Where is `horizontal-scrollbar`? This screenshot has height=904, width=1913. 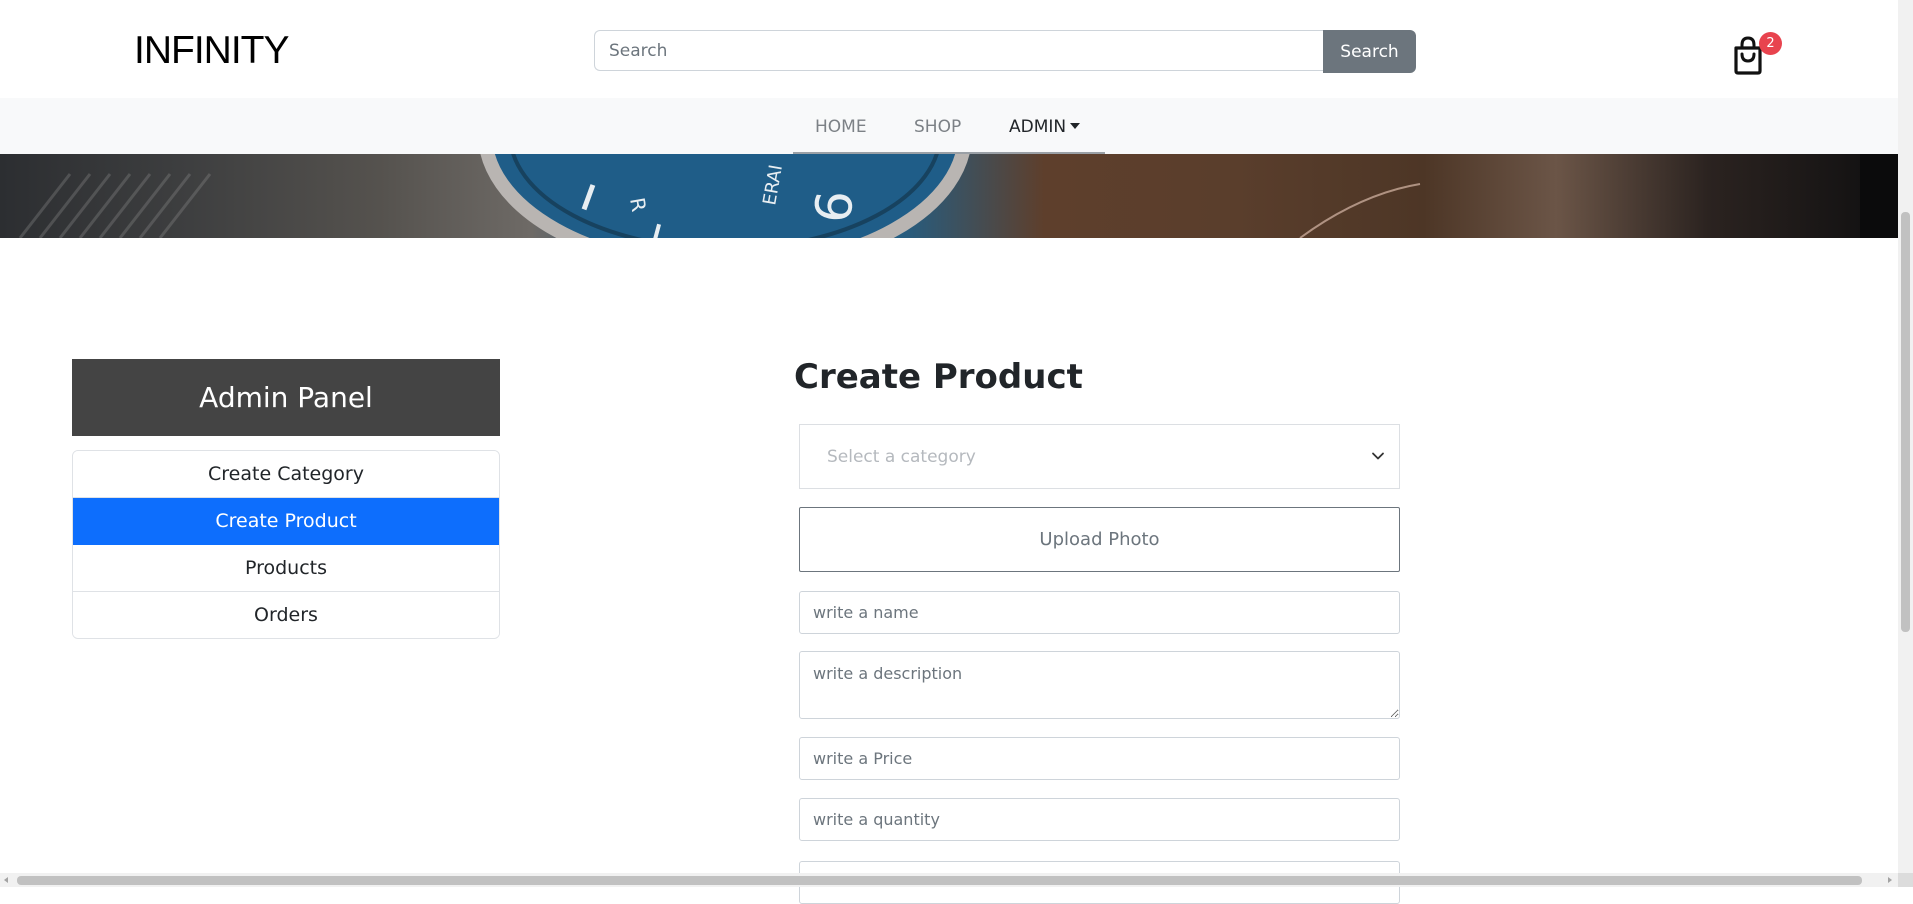 horizontal-scrollbar is located at coordinates (949, 880).